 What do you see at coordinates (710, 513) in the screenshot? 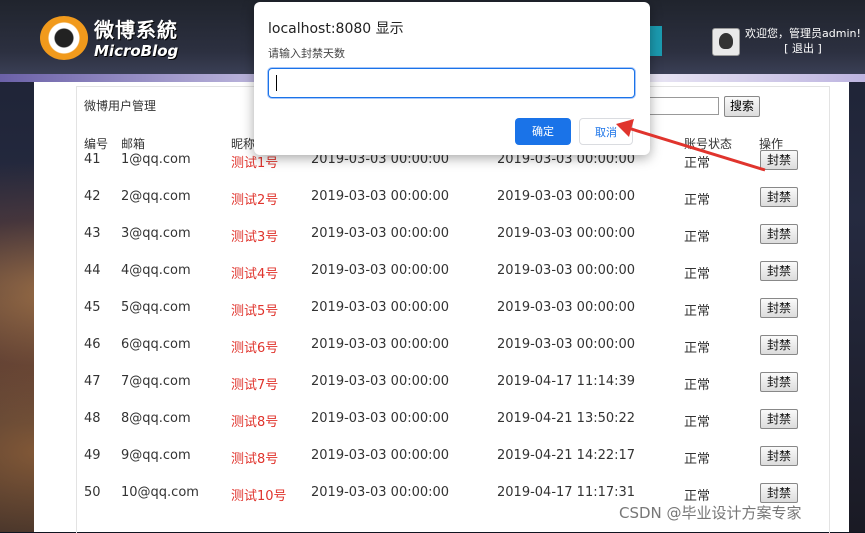
I see `watermark: CSDN @毕业设计方案专家` at bounding box center [710, 513].